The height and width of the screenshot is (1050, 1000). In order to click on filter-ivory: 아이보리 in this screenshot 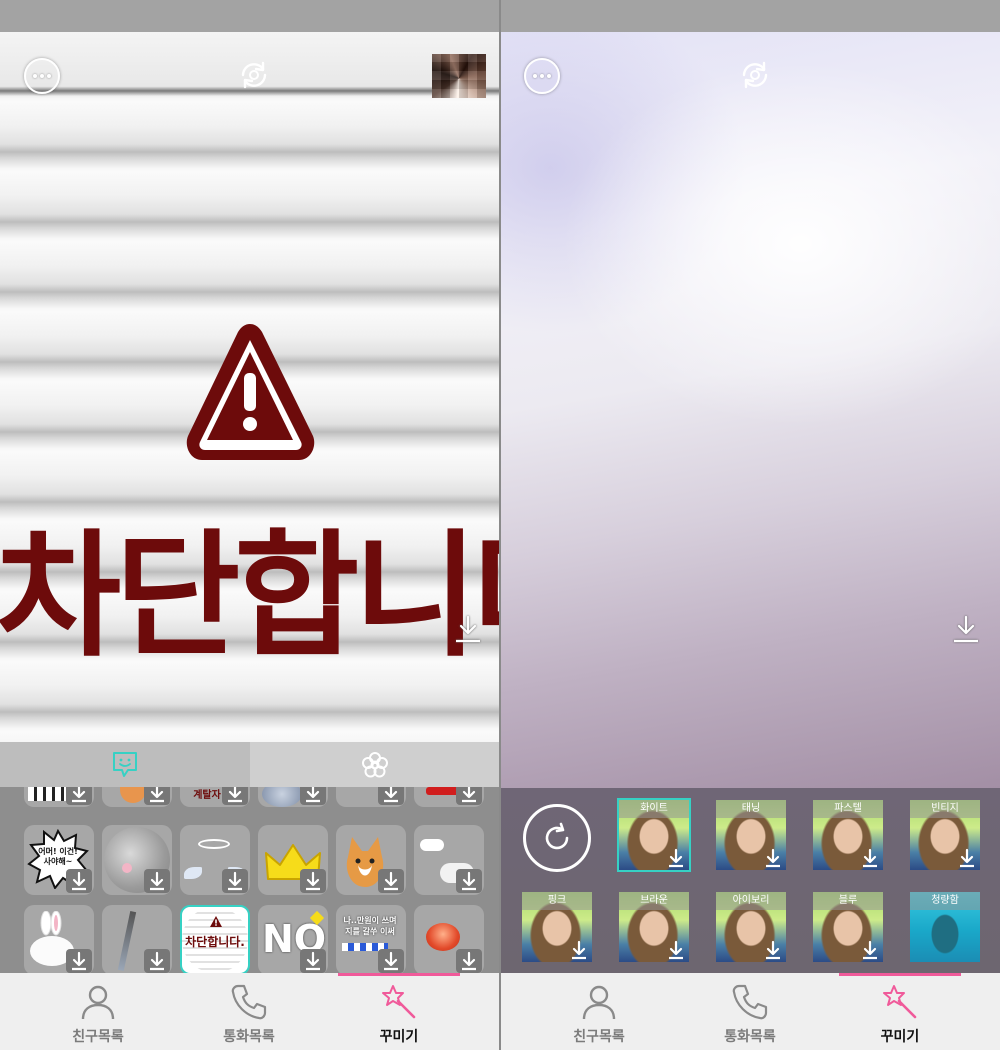, I will do `click(751, 927)`.